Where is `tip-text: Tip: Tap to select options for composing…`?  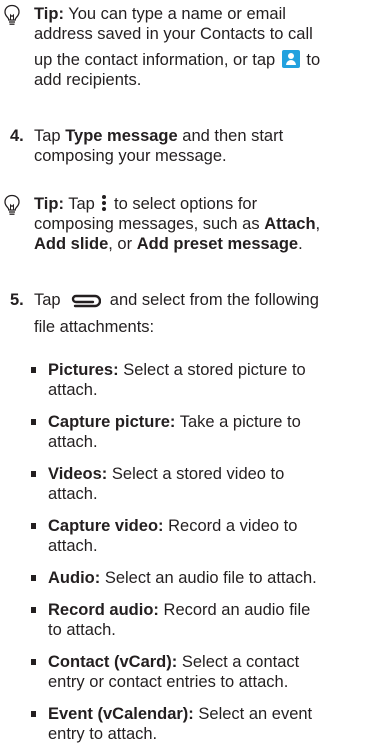 tip-text: Tip: Tap to select options for composing… is located at coordinates (177, 223).